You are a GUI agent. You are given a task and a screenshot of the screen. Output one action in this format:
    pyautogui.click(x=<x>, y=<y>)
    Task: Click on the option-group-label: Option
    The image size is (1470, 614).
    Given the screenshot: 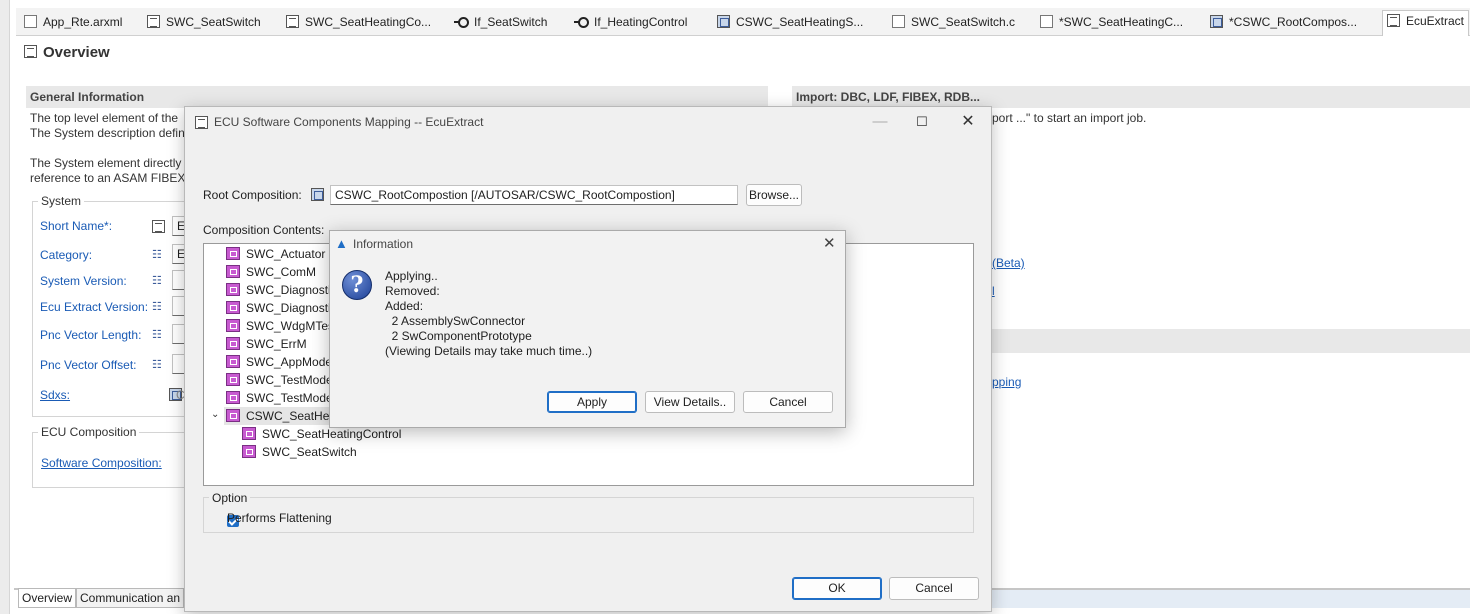 What is the action you would take?
    pyautogui.click(x=230, y=498)
    